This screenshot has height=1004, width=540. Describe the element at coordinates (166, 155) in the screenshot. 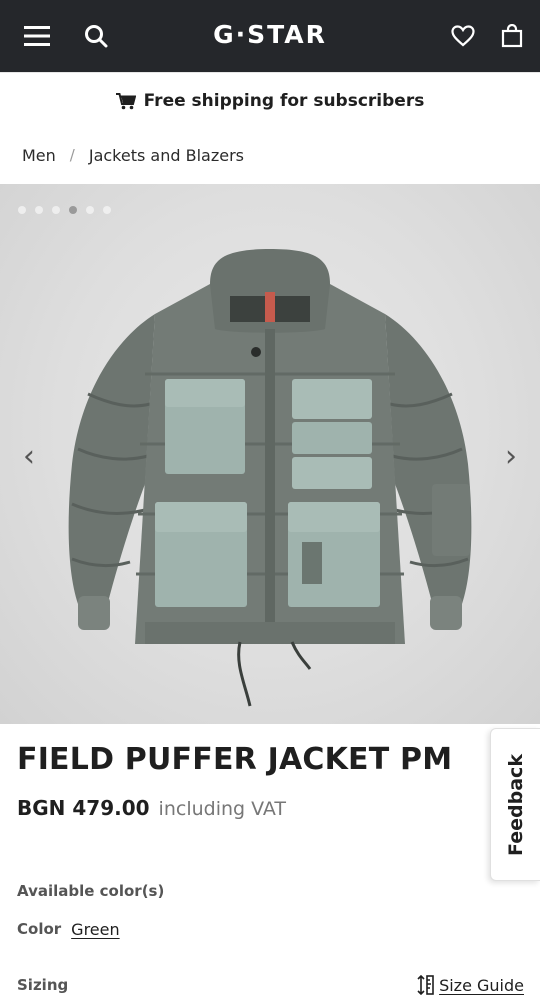

I see `breadcrumb-jackets-and-blazers: Jackets and Blazers` at that location.